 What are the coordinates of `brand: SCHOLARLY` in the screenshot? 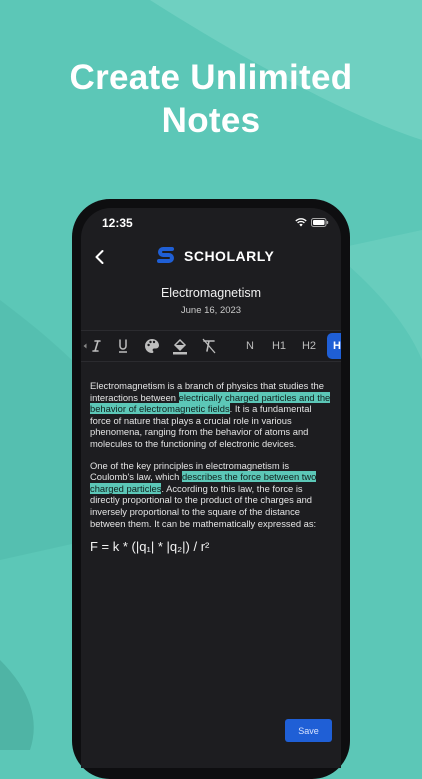 It's located at (215, 256).